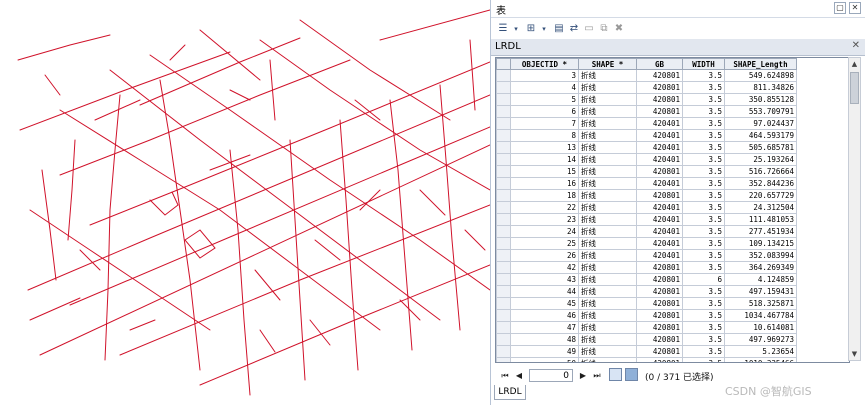  Describe the element at coordinates (646, 123) in the screenshot. I see `table-row: 7 折线 420401 3.5 97.024437` at that location.